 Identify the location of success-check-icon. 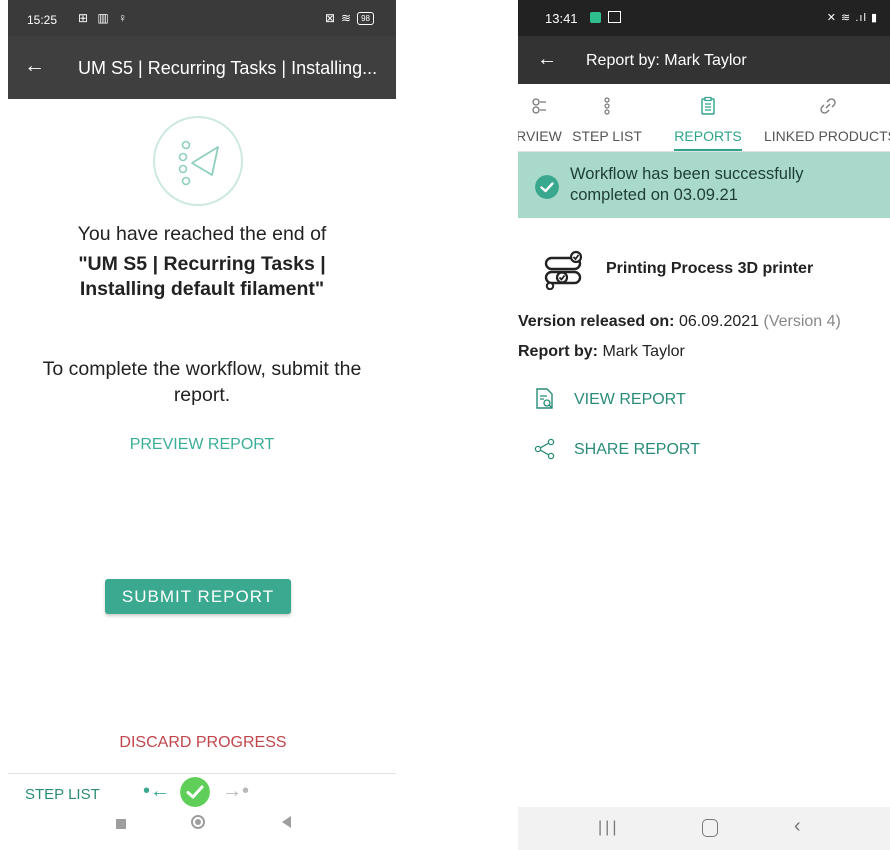
(547, 187).